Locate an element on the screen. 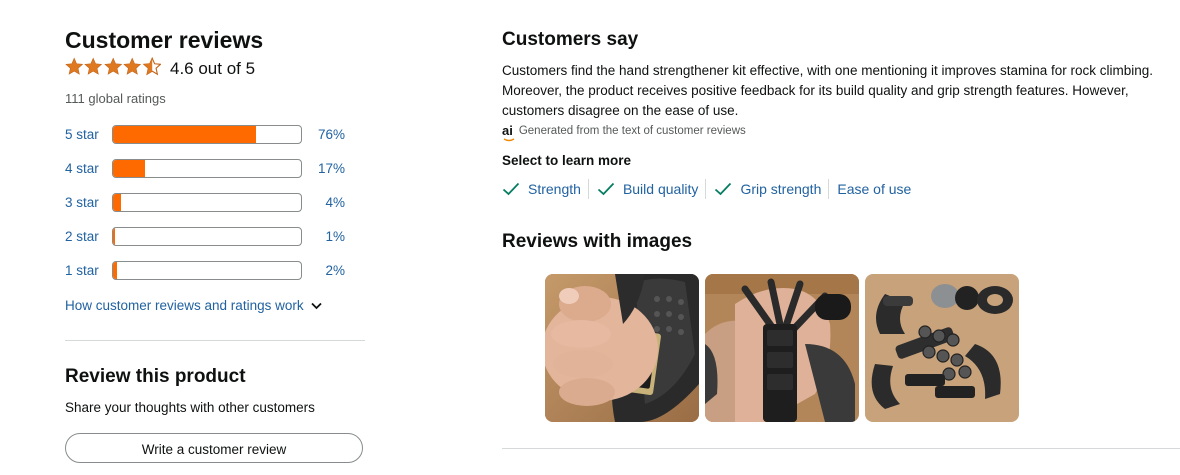  histogram-label: 4 star is located at coordinates (88, 168).